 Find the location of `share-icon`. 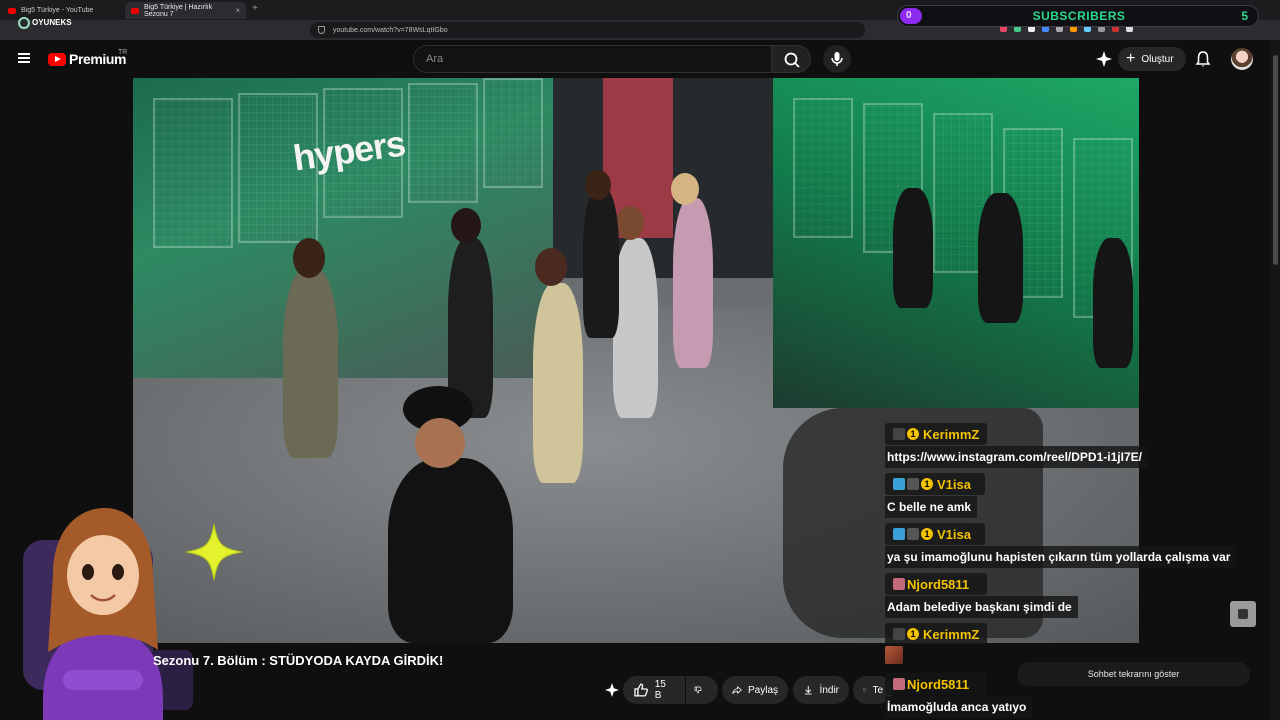

share-icon is located at coordinates (737, 690).